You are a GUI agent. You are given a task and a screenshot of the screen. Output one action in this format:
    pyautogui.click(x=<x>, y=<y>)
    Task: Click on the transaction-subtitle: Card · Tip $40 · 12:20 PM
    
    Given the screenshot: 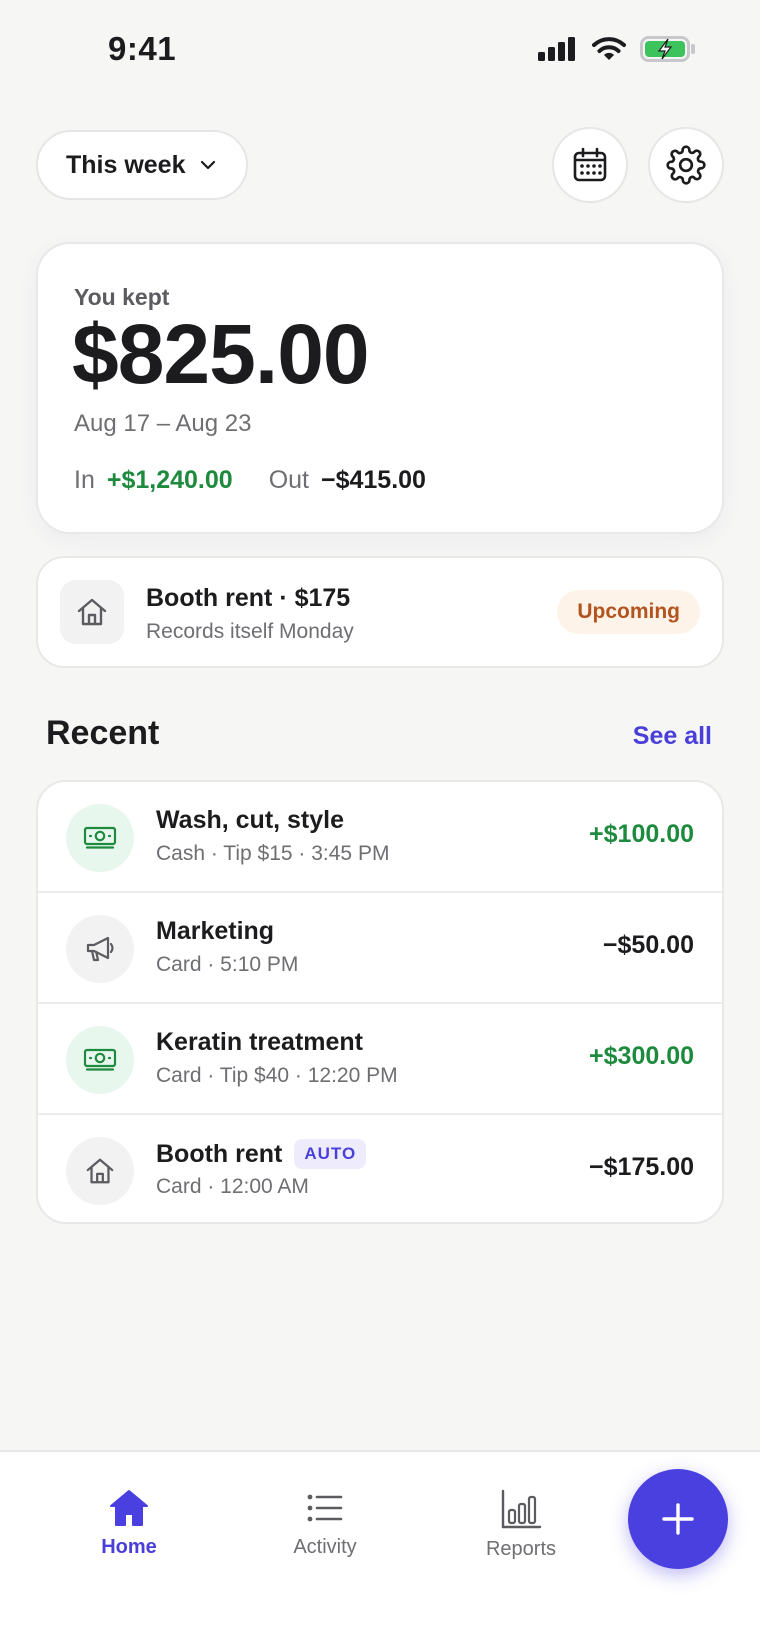 What is the action you would take?
    pyautogui.click(x=277, y=1075)
    